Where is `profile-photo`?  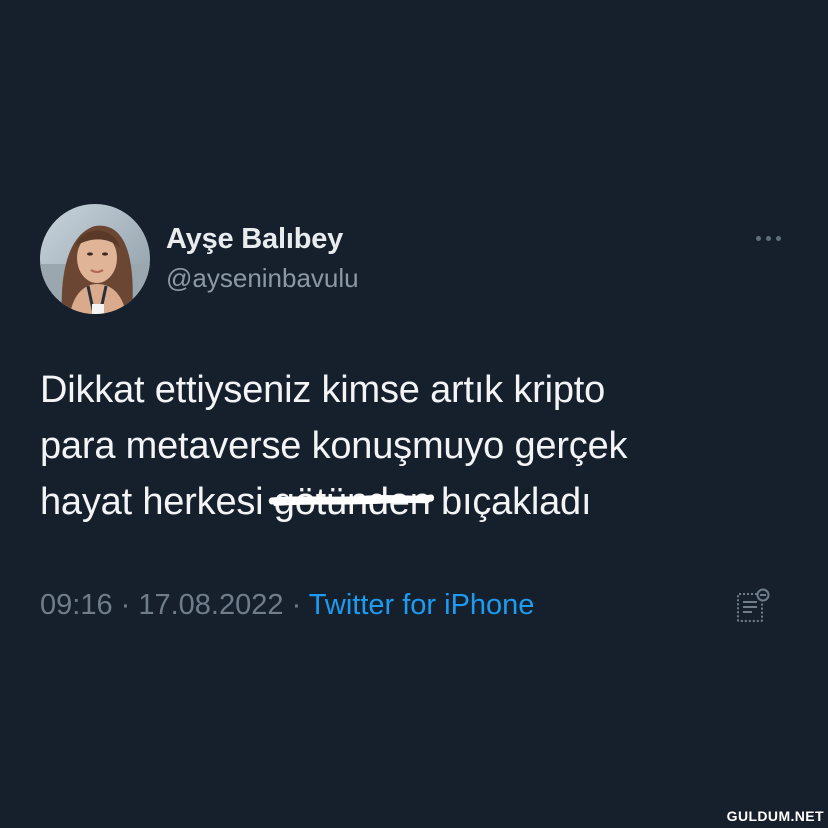
profile-photo is located at coordinates (95, 259).